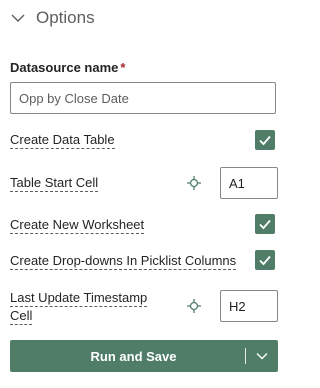 Image resolution: width=320 pixels, height=388 pixels. I want to click on required-marker: *, so click(123, 67).